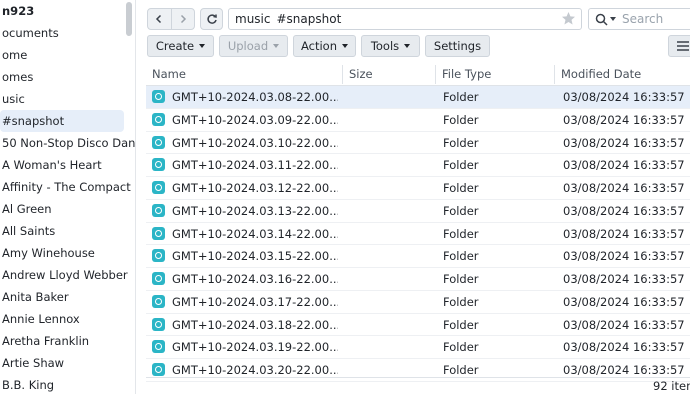 The image size is (690, 394). I want to click on chevron-left-icon, so click(159, 19).